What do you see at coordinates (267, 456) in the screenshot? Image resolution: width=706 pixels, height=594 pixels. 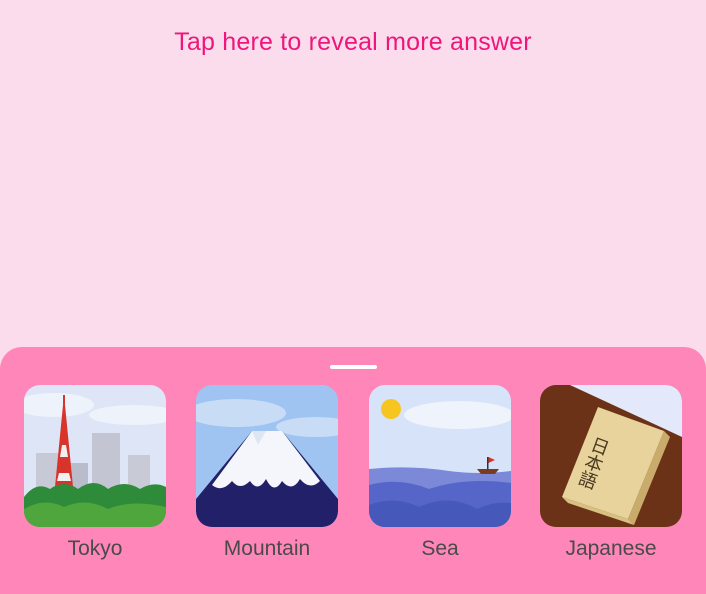 I see `mount-fuji-icon` at bounding box center [267, 456].